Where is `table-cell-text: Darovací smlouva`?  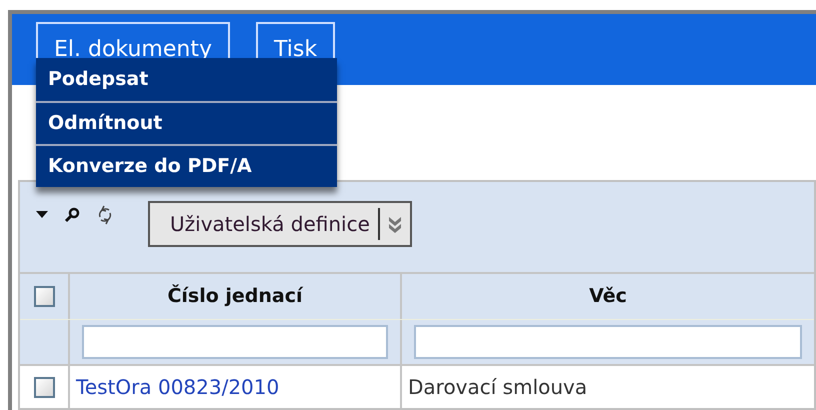 table-cell-text: Darovací smlouva is located at coordinates (498, 387).